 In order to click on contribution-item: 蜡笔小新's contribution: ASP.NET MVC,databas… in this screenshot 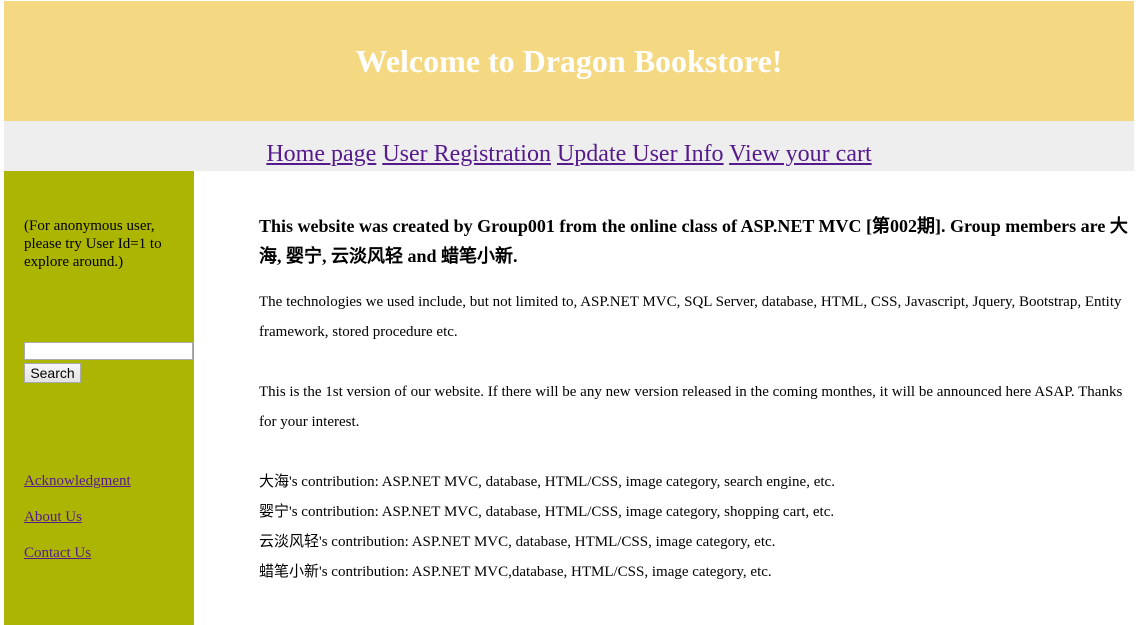, I will do `click(515, 572)`.